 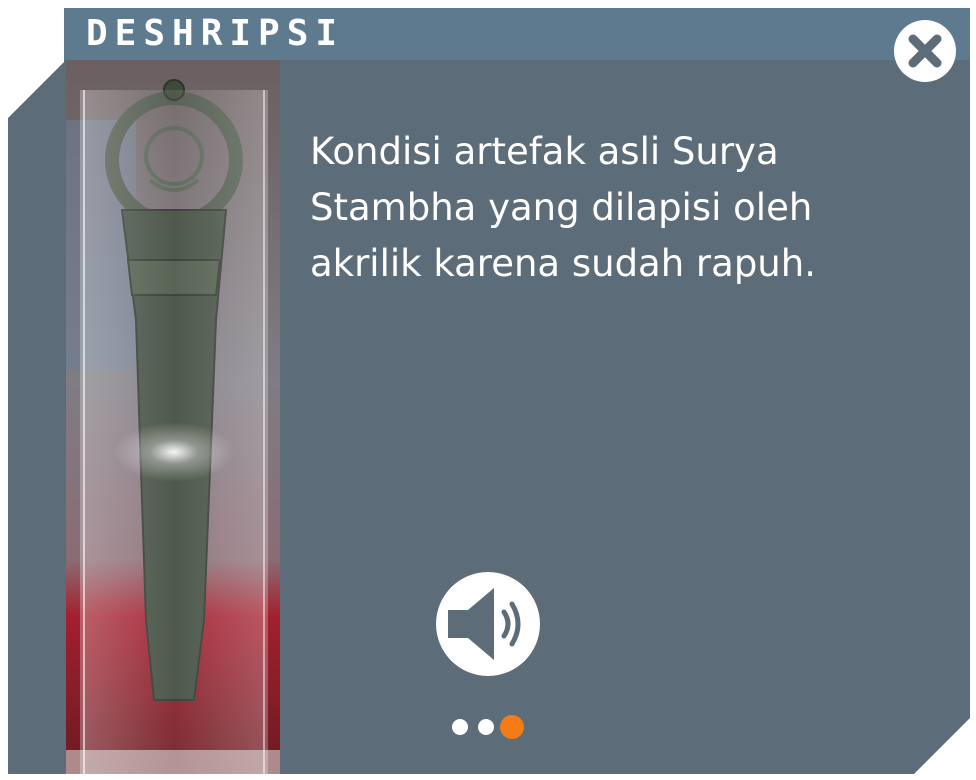 I want to click on page-dot-3-active, so click(x=512, y=727).